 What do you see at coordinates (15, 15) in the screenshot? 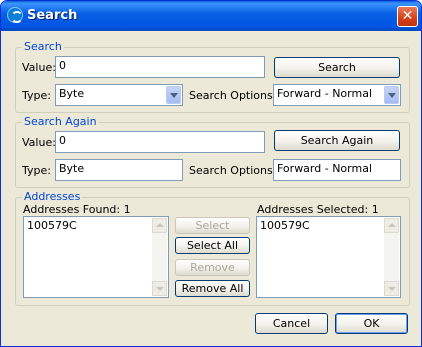
I see `app-icon` at bounding box center [15, 15].